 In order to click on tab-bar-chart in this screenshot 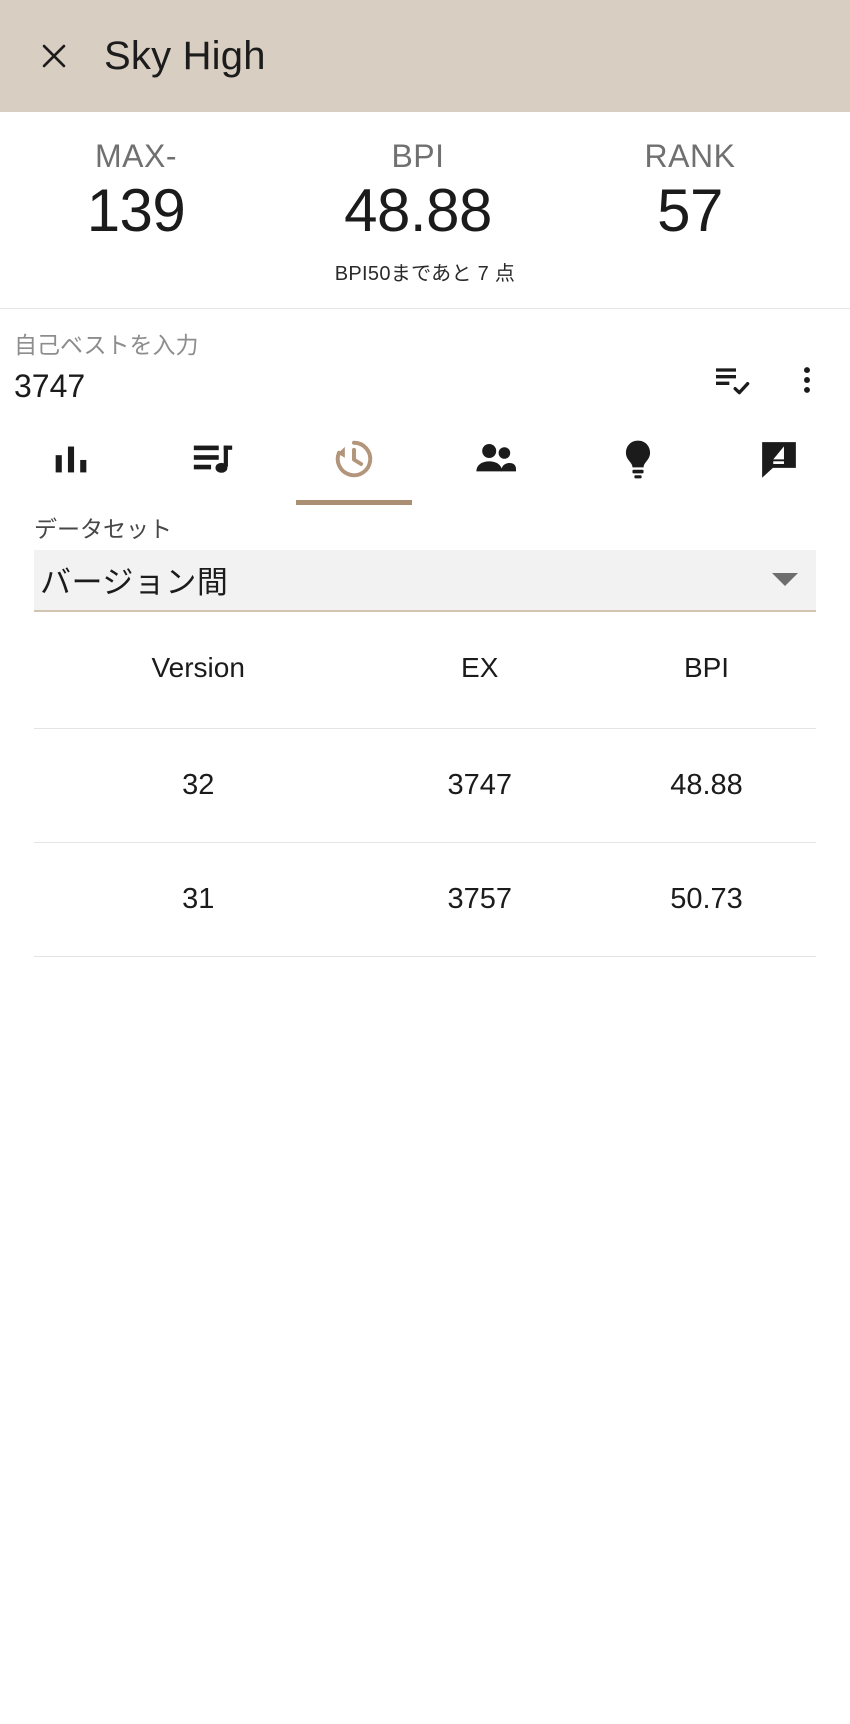, I will do `click(71, 462)`.